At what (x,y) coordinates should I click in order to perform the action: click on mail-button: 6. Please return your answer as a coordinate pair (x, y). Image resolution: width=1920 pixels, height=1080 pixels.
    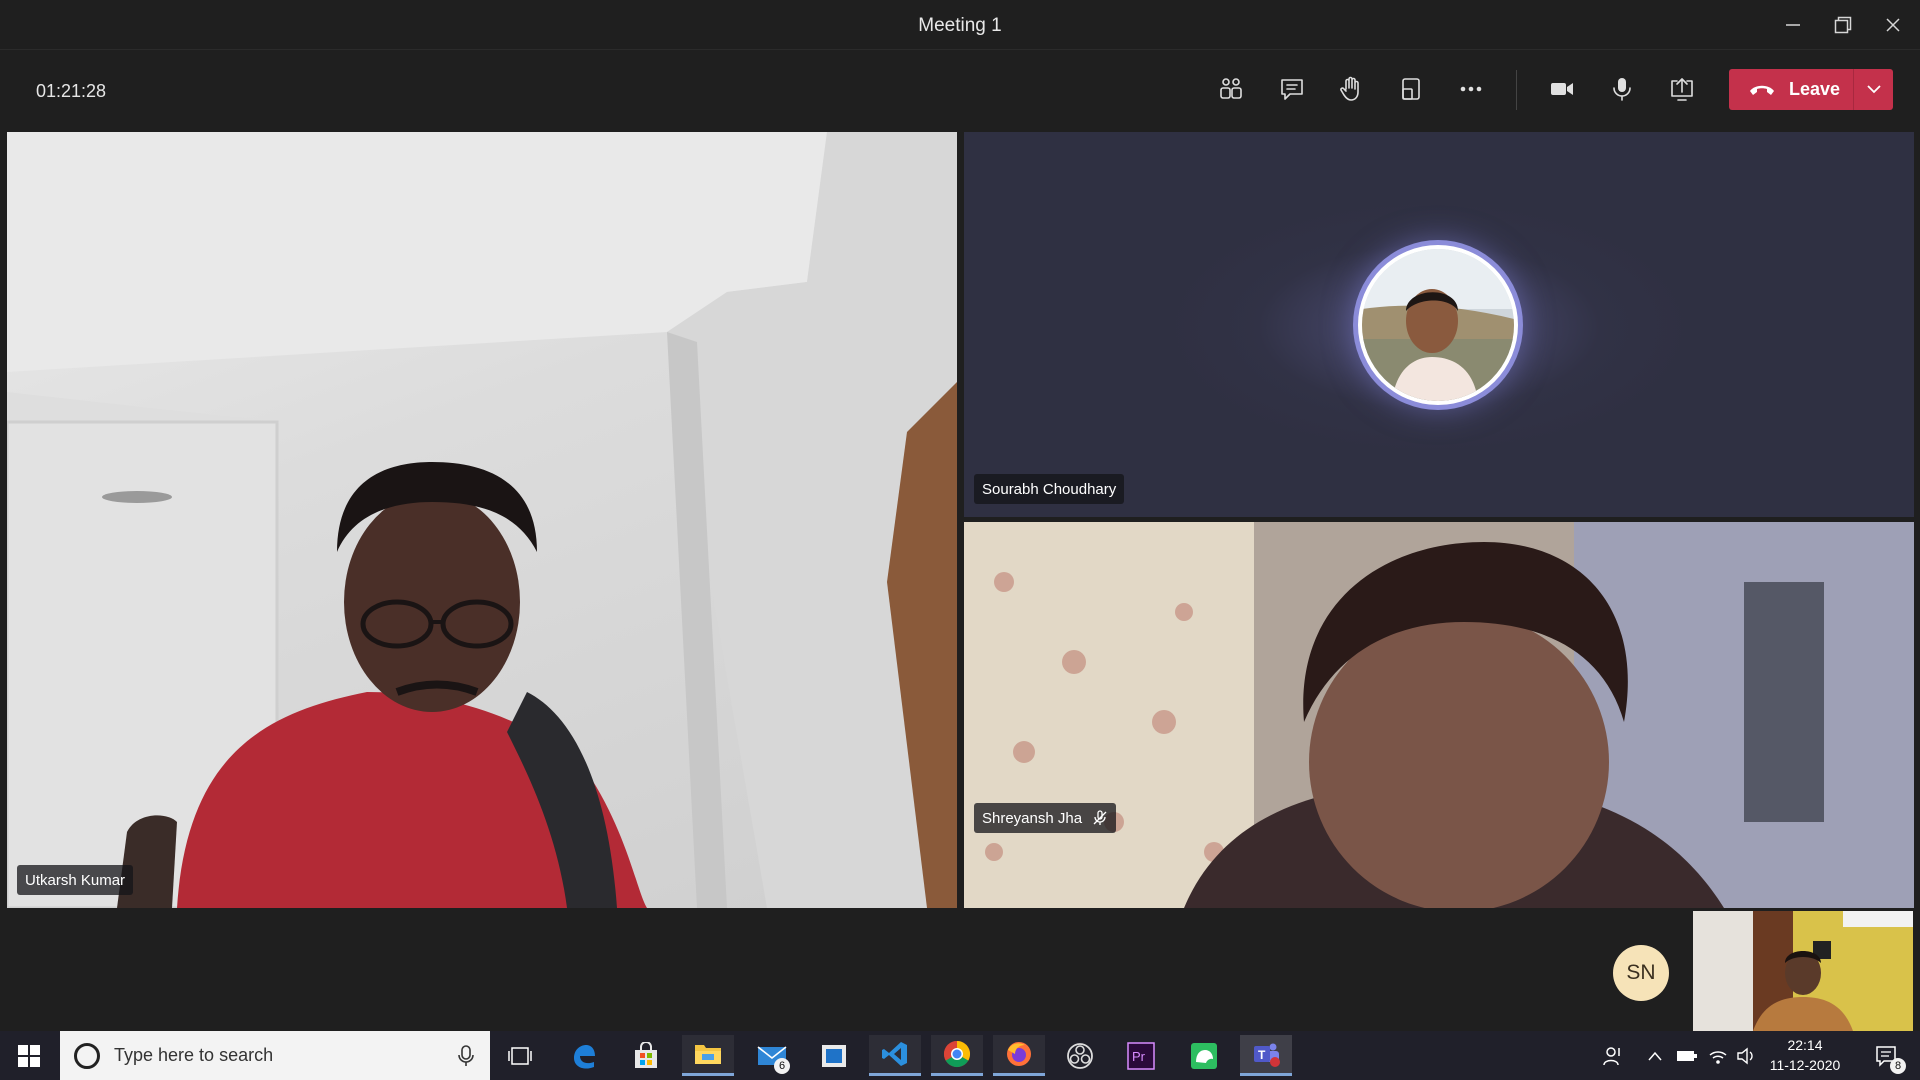
    Looking at the image, I should click on (772, 1055).